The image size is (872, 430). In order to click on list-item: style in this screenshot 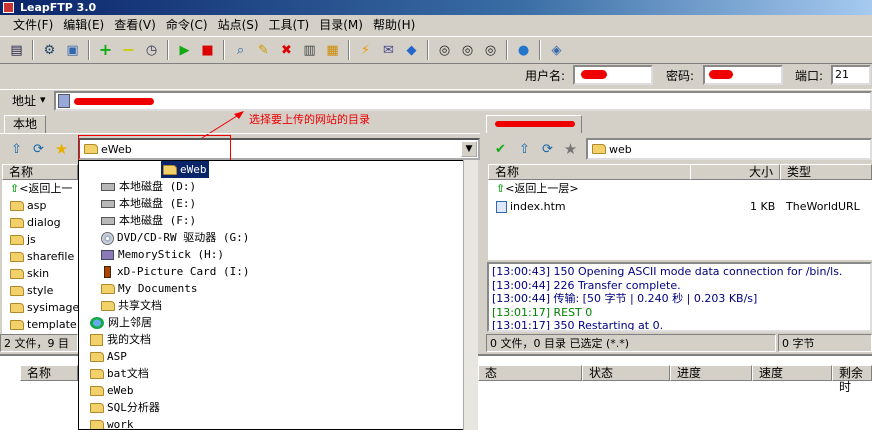, I will do `click(40, 290)`.